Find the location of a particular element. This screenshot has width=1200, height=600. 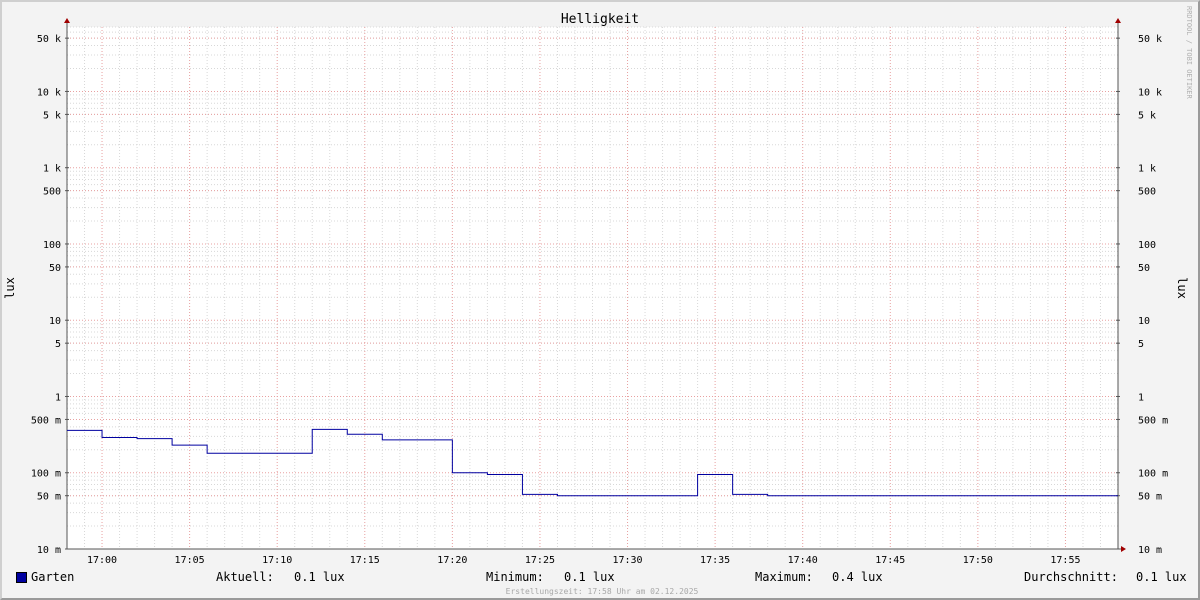

x-tick-label: 17:05 is located at coordinates (190, 560).